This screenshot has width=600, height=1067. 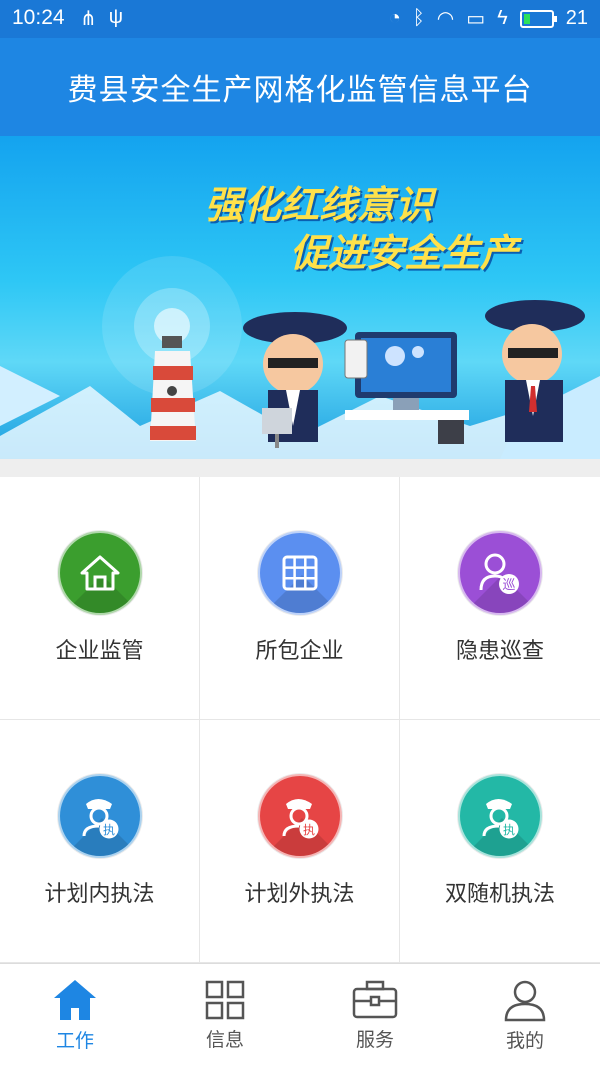 I want to click on tab-work: 工作, so click(x=75, y=1015).